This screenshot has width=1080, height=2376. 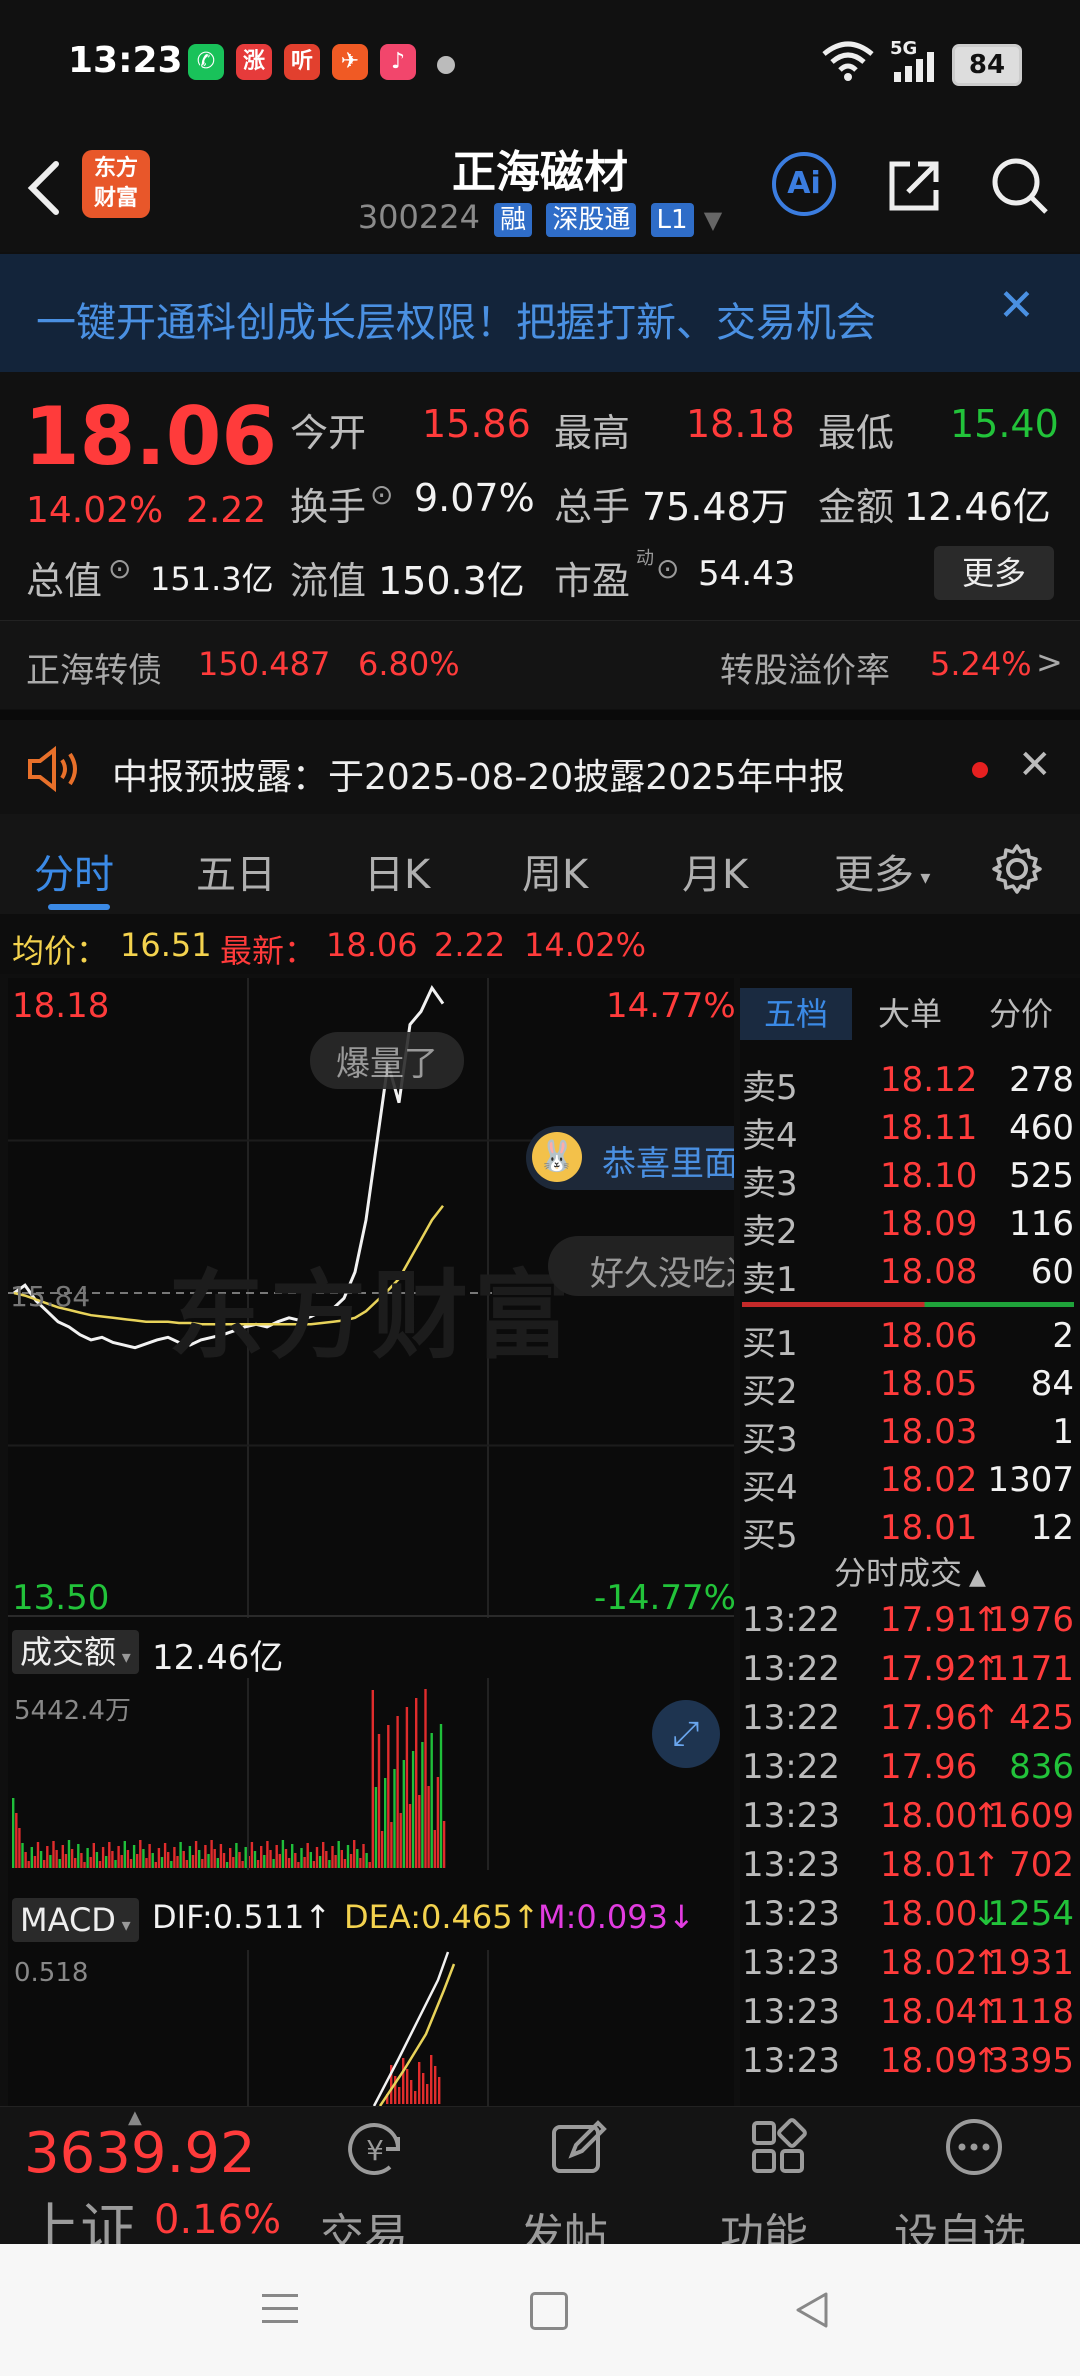 I want to click on turnover-label: 换手, so click(x=328, y=507).